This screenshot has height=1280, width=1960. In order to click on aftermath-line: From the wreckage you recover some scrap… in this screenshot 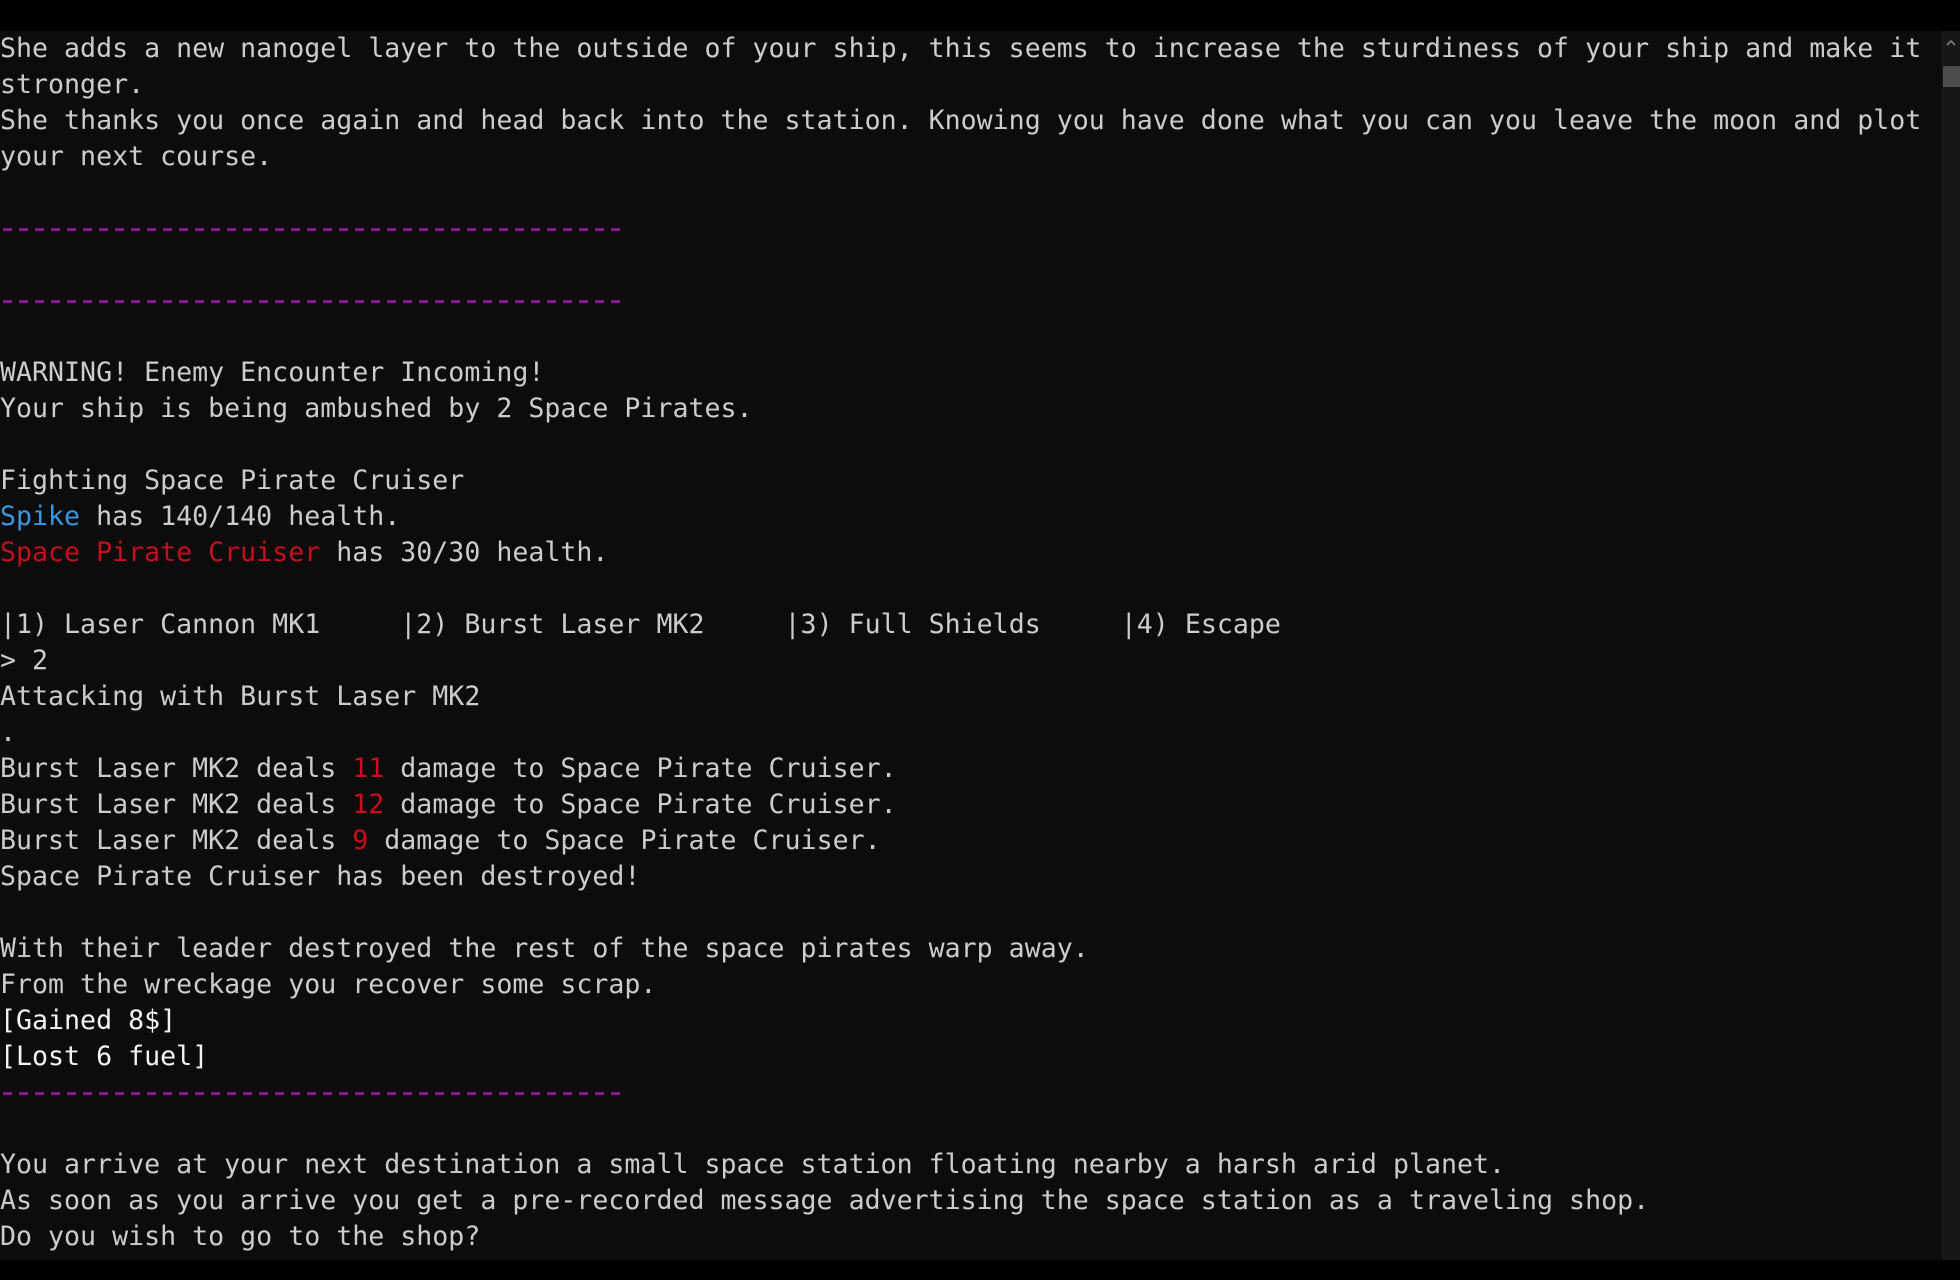, I will do `click(328, 984)`.